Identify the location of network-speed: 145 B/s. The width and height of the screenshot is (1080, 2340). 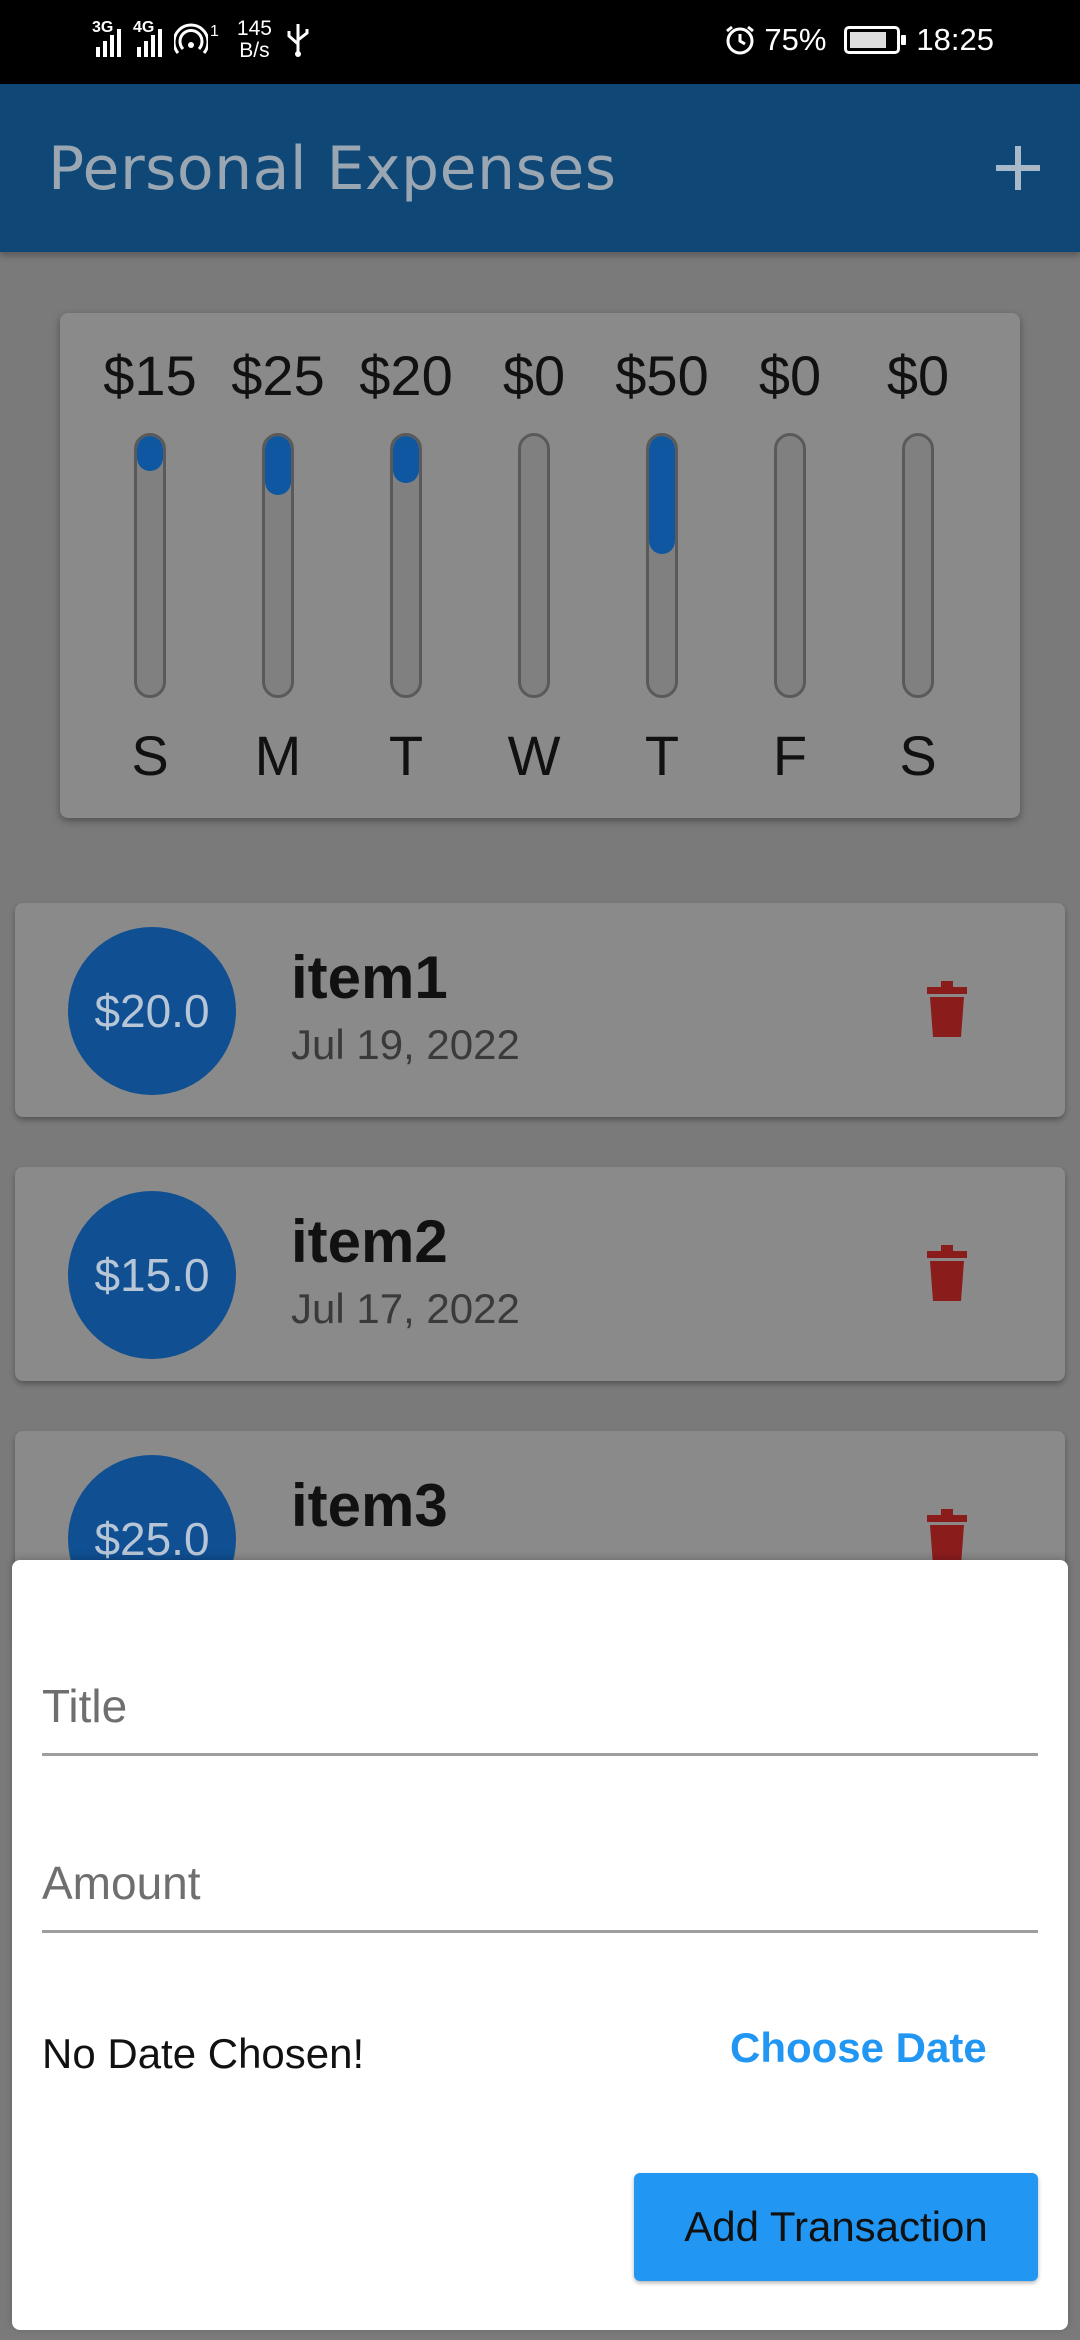
(254, 40).